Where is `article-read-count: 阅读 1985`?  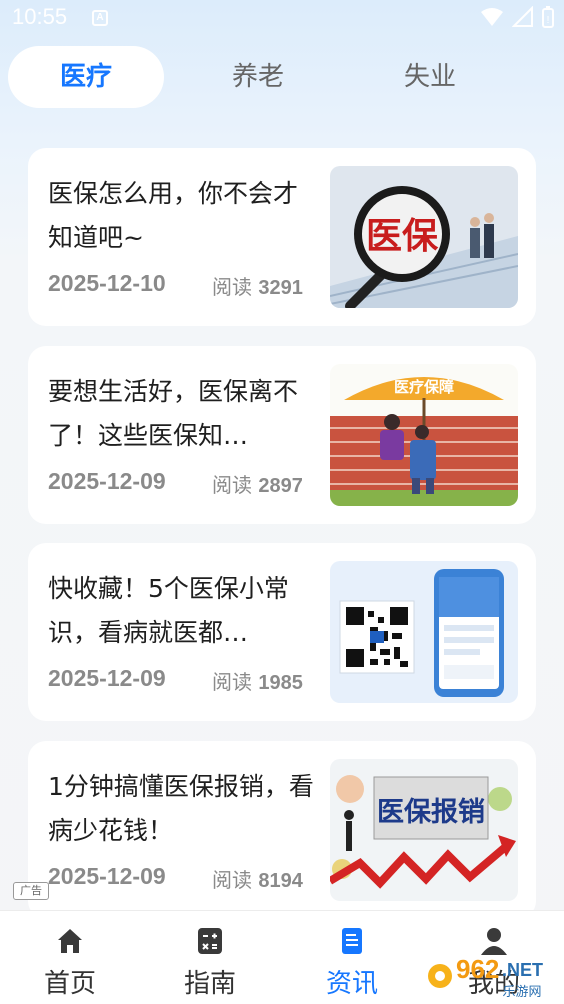
article-read-count: 阅读 1985 is located at coordinates (257, 682).